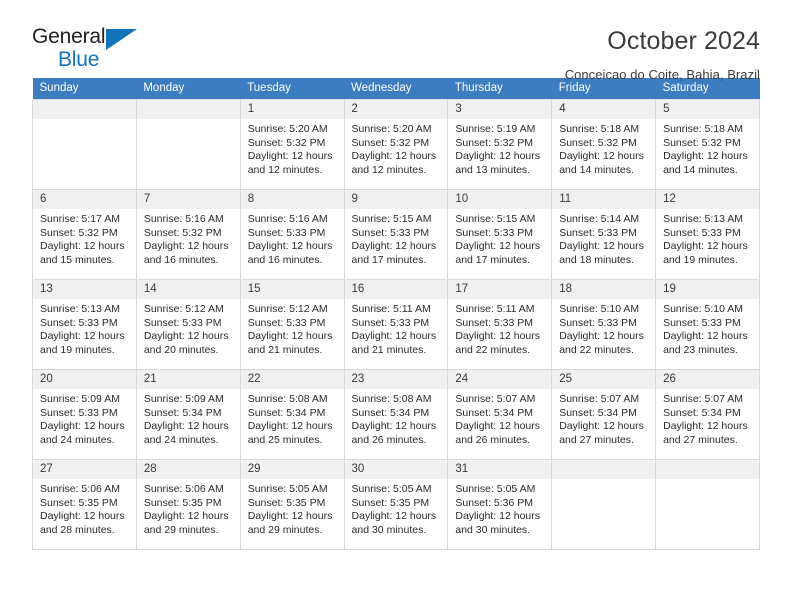 This screenshot has height=612, width=792. I want to click on weekday-header-wednesday: Wednesday, so click(396, 89).